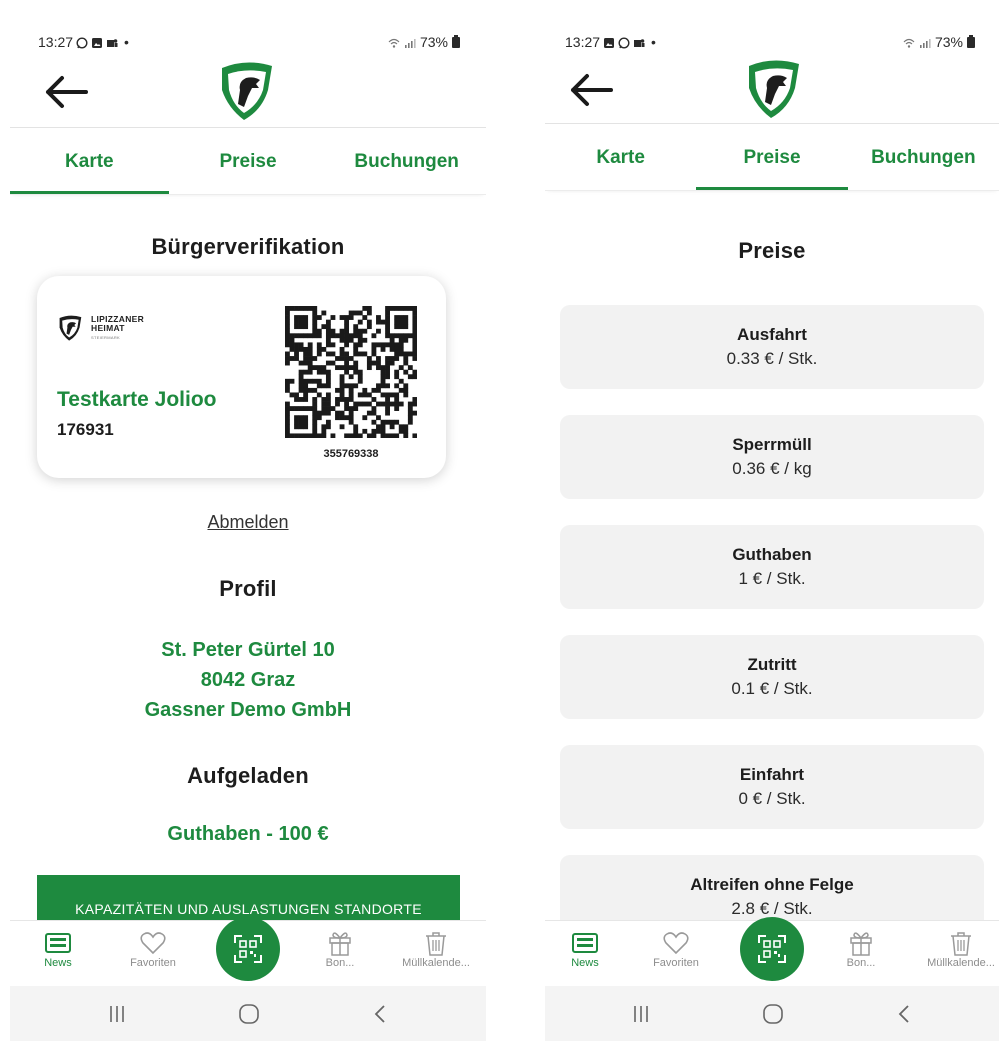 This screenshot has width=999, height=1041. I want to click on page-title: Preise, so click(772, 250).